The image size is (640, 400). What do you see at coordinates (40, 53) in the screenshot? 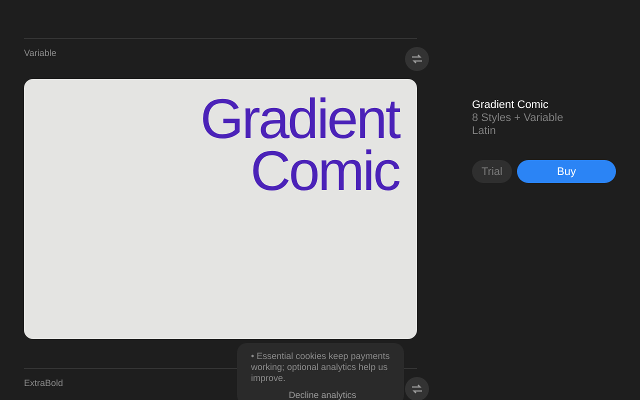
I see `style-label: Variable` at bounding box center [40, 53].